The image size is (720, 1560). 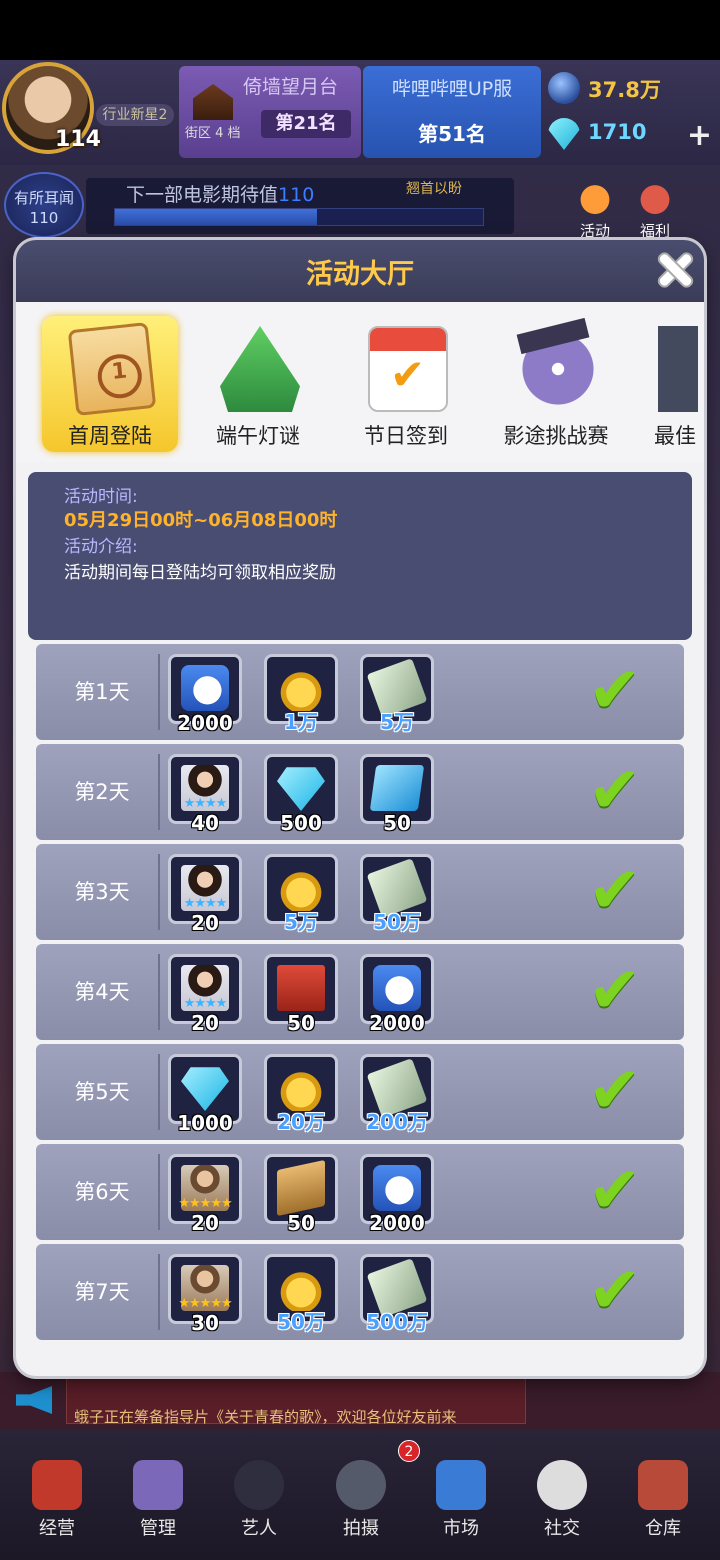 I want to click on nav-artist: 艺人, so click(x=259, y=1495).